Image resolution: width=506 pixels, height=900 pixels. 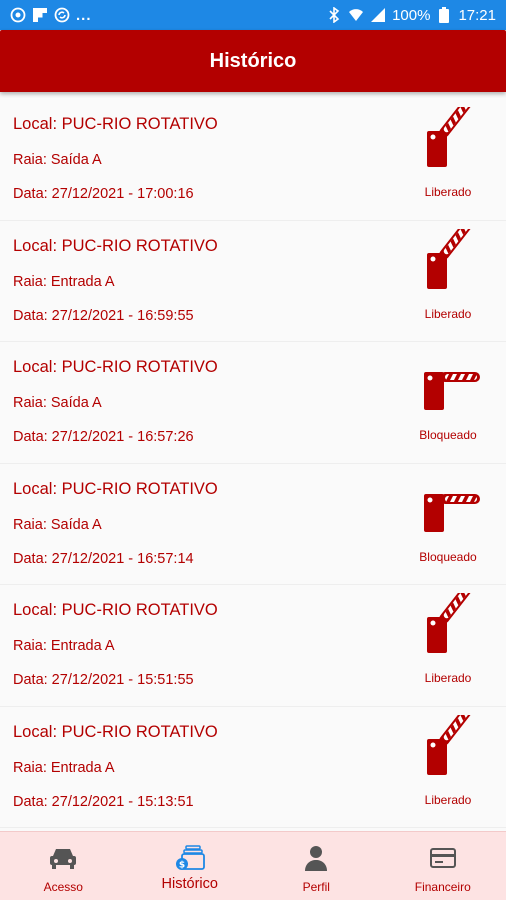 I want to click on card-icon, so click(x=443, y=858).